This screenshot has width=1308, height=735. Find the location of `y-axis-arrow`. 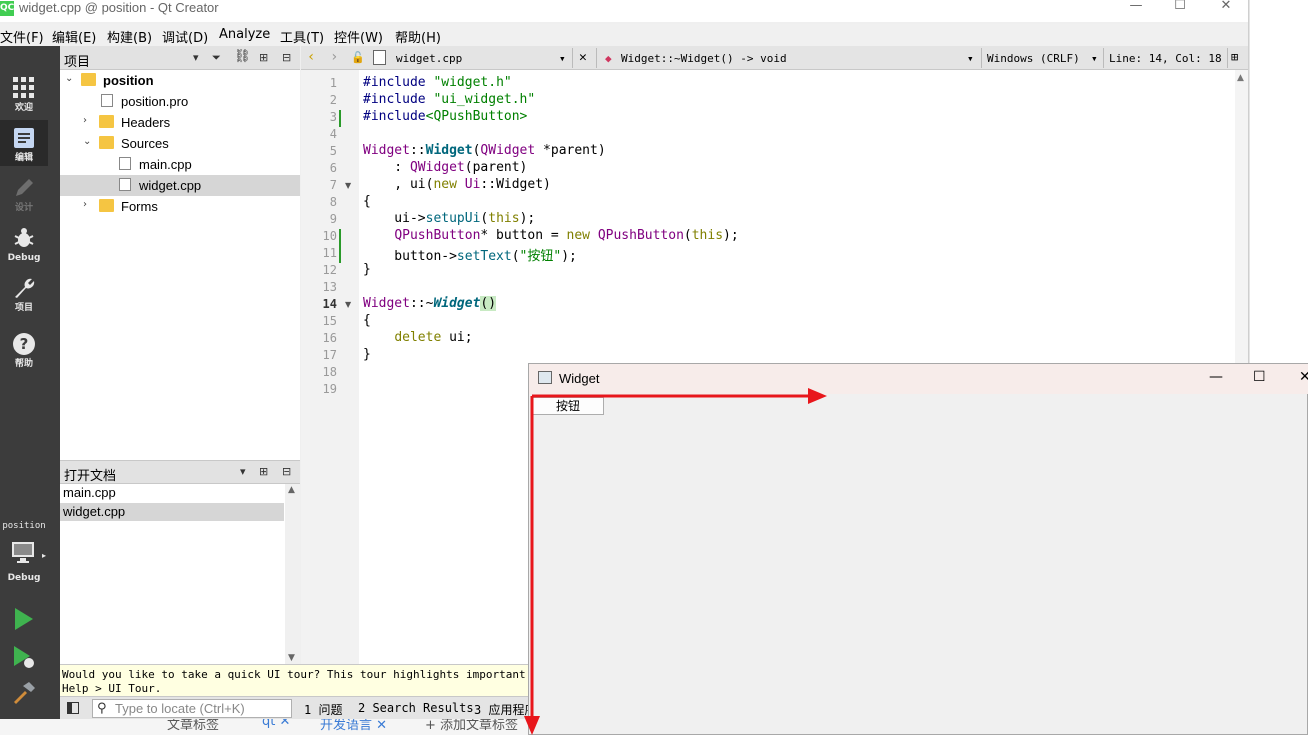

y-axis-arrow is located at coordinates (532, 565).